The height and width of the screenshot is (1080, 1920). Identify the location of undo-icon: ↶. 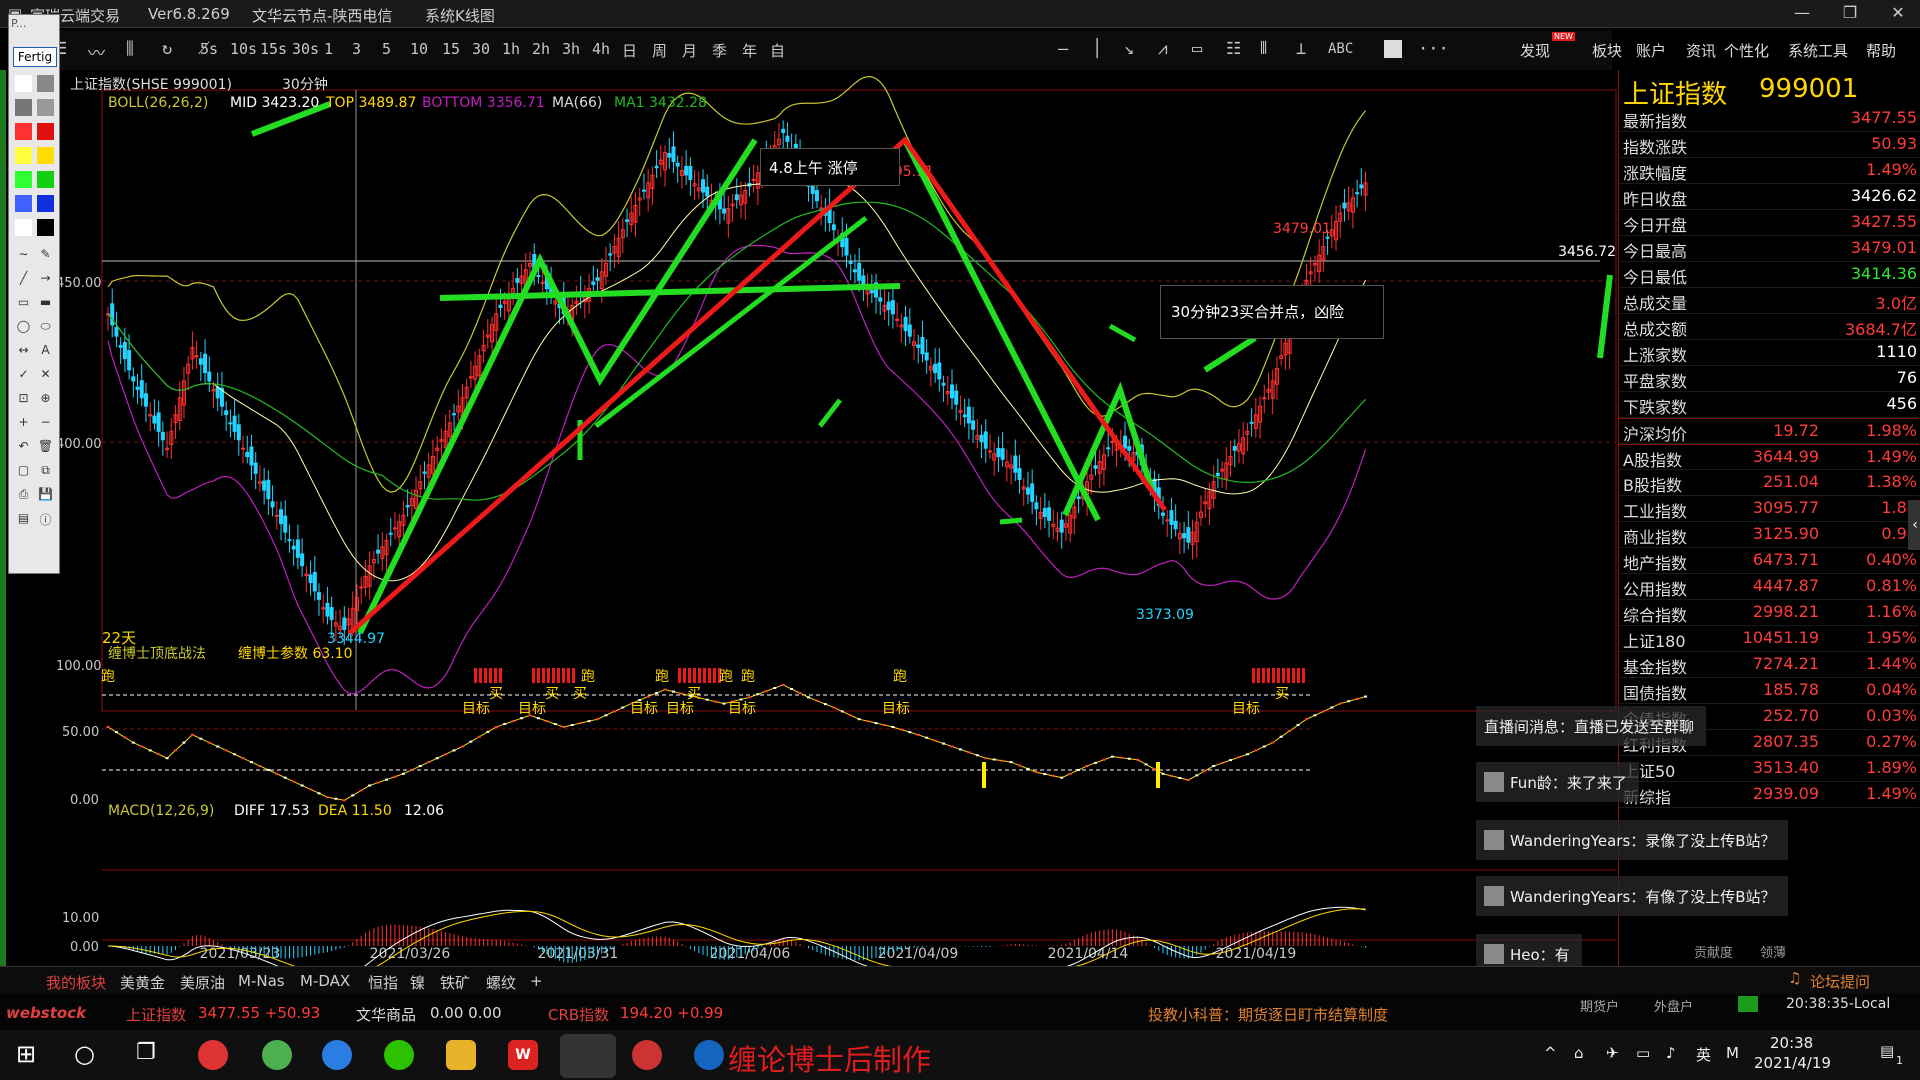
(23, 447).